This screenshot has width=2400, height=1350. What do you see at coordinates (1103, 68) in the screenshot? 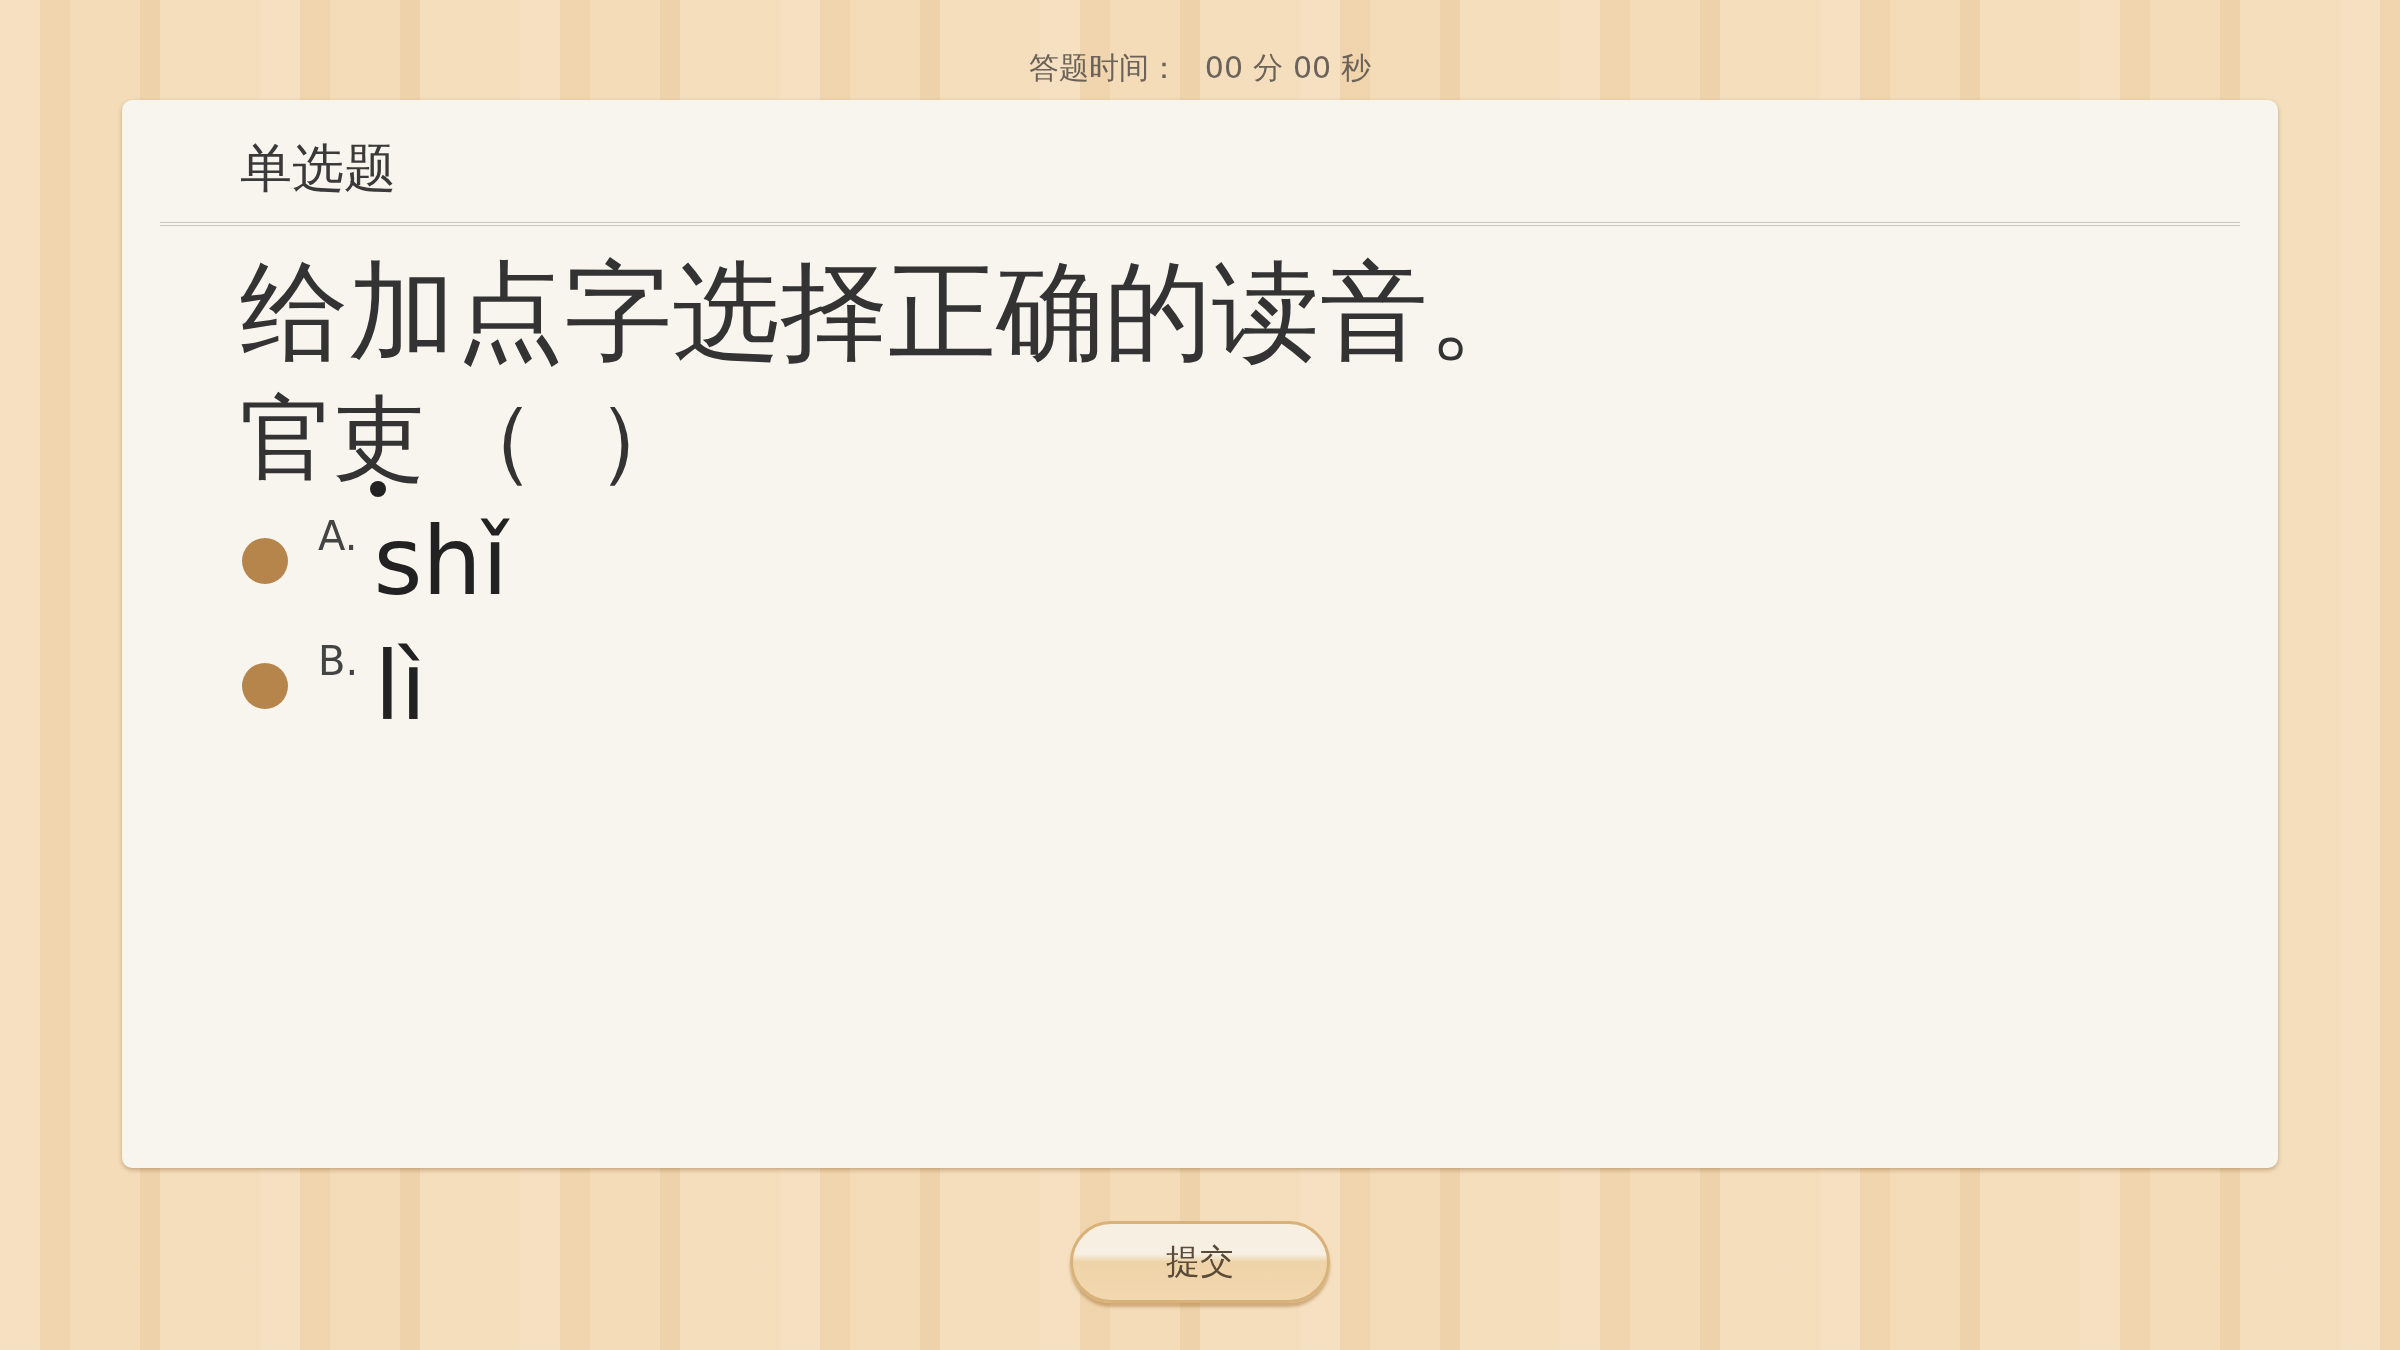
I see `timer-label: 答题时间：` at bounding box center [1103, 68].